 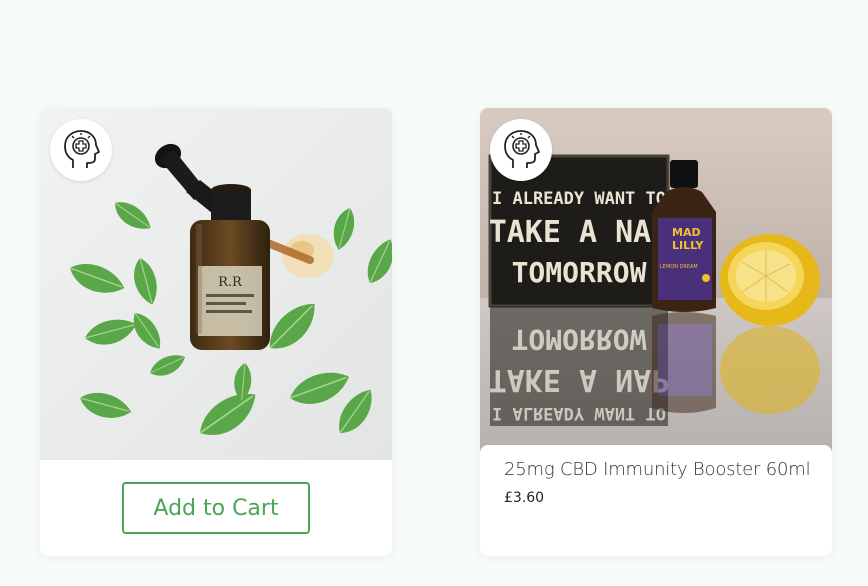 What do you see at coordinates (230, 282) in the screenshot?
I see `svg-text: R.R` at bounding box center [230, 282].